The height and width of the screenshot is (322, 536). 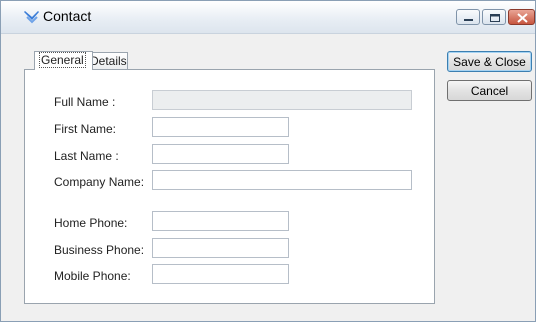 I want to click on tab-general-label: General, so click(x=62, y=60).